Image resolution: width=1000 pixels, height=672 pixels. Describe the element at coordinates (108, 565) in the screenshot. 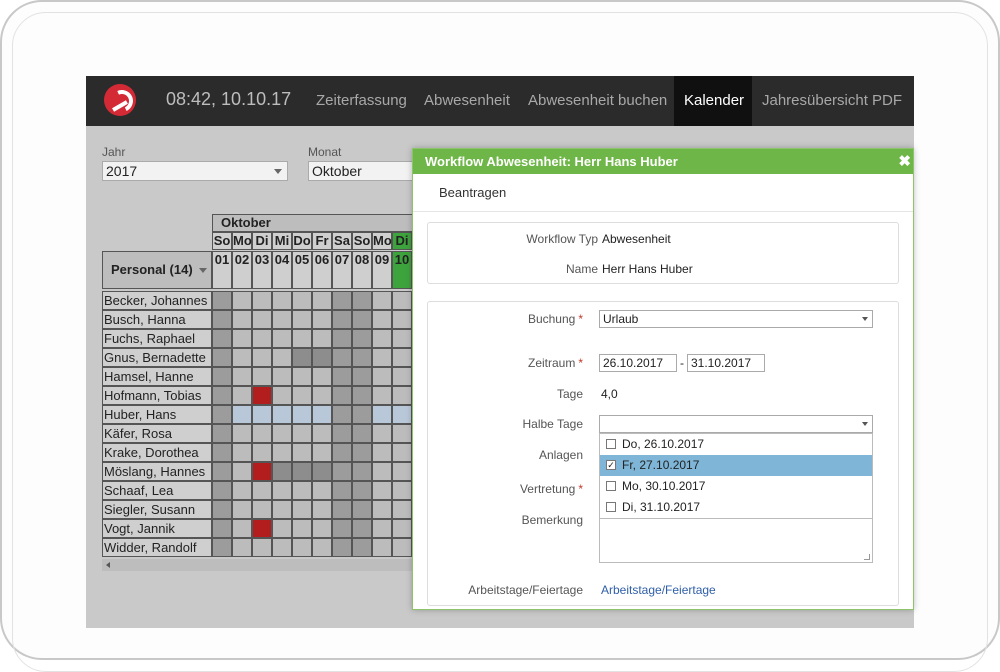

I see `scroll-left-icon` at that location.